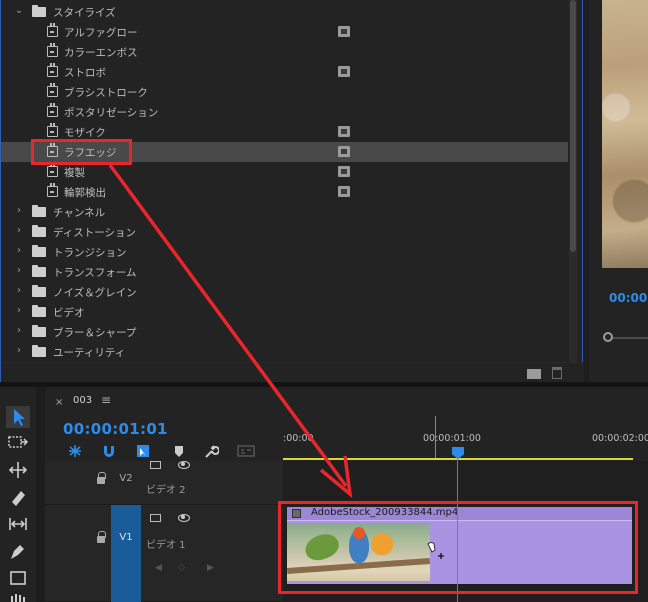 The height and width of the screenshot is (602, 648). What do you see at coordinates (115, 429) in the screenshot?
I see `timeline-timecode: 00:00:01:01` at bounding box center [115, 429].